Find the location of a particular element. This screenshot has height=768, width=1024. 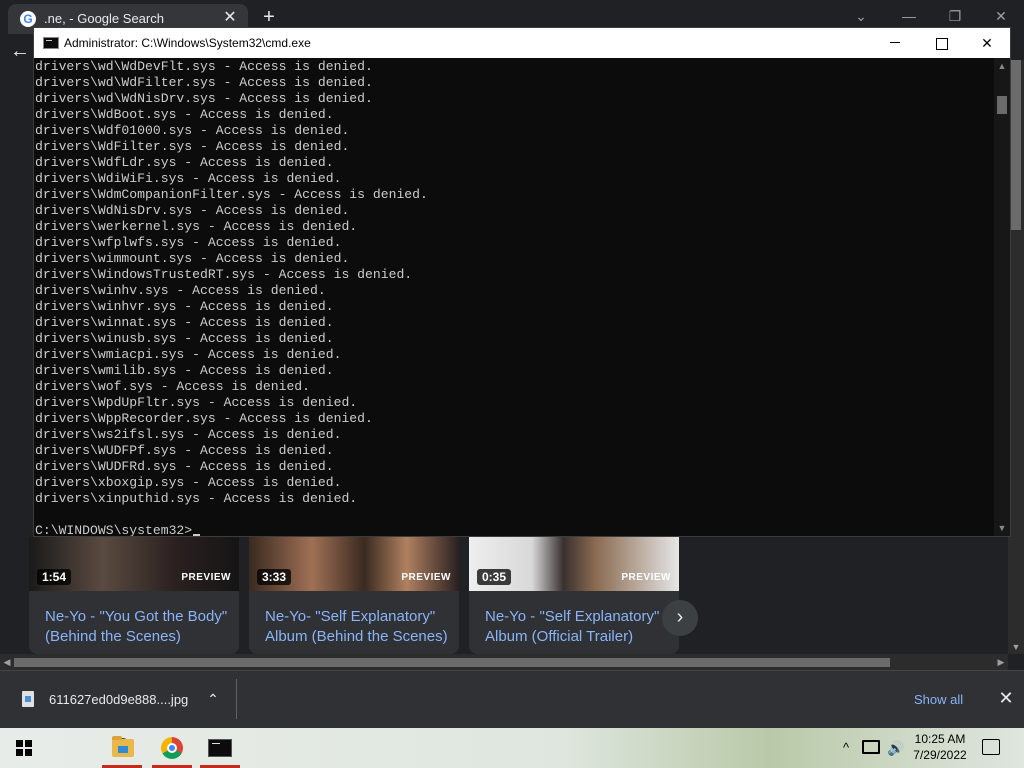

console-line: drivers\winhv.sys - Access is denied. is located at coordinates (180, 290).